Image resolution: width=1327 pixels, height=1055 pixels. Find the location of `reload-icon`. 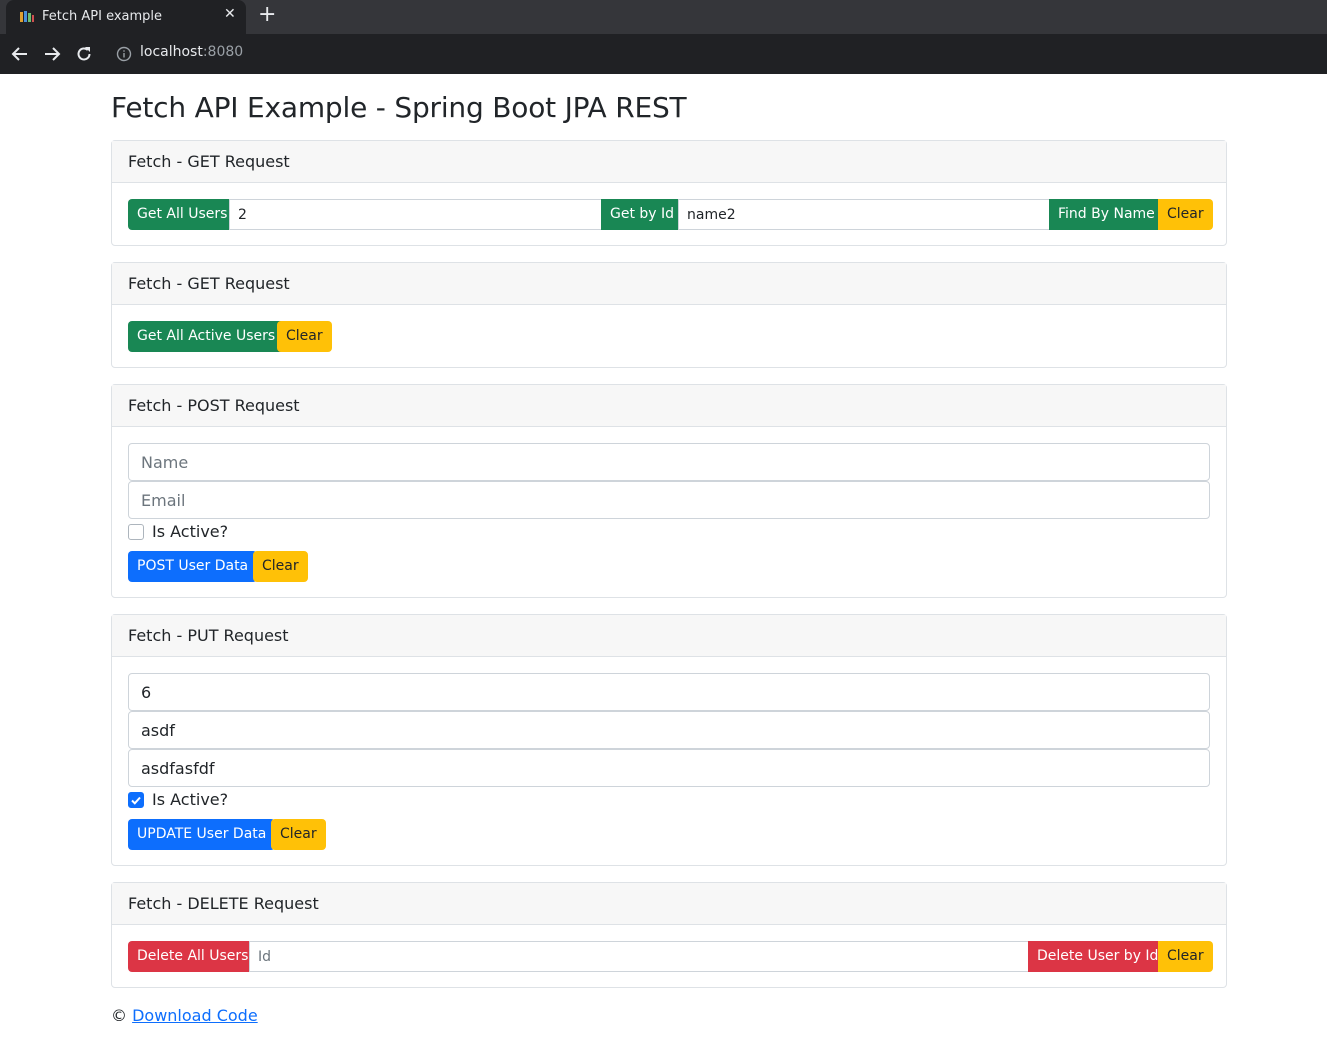

reload-icon is located at coordinates (84, 54).